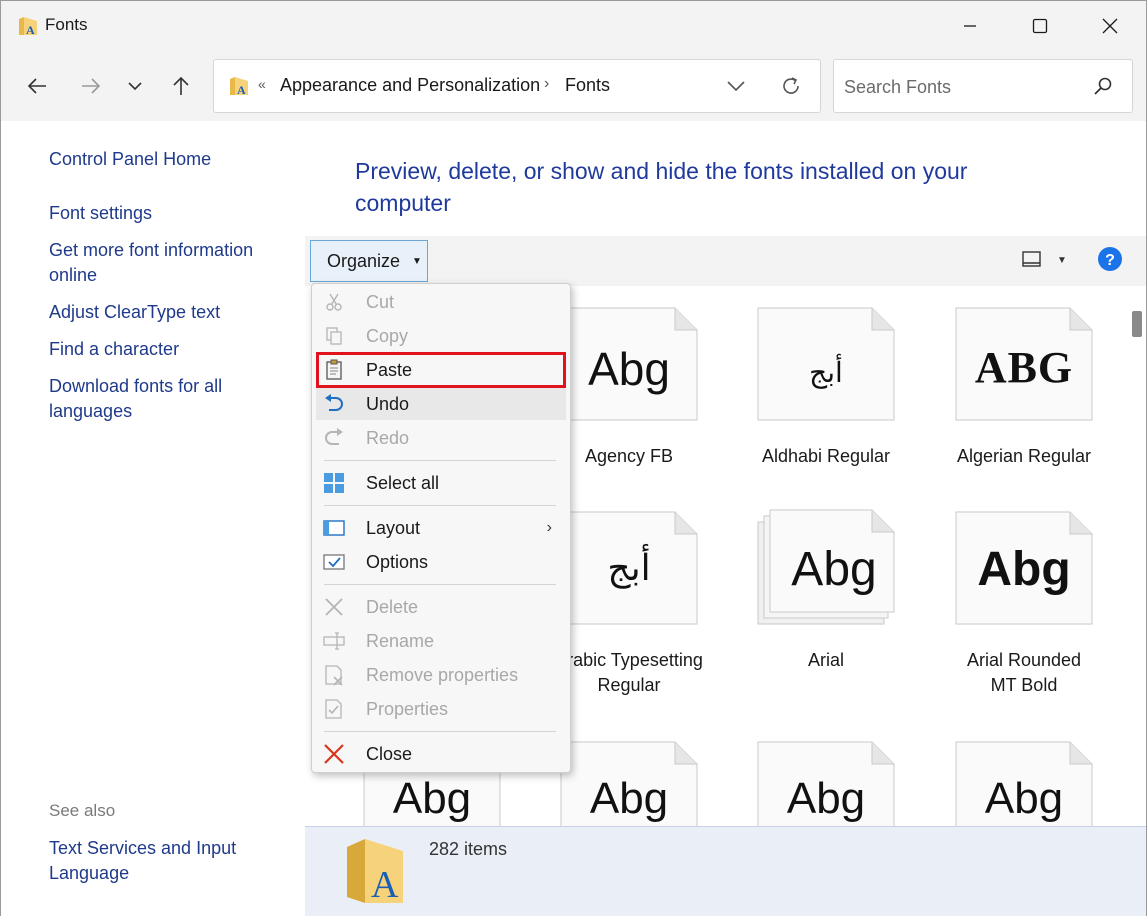  Describe the element at coordinates (587, 85) in the screenshot. I see `breadcrumb-fonts: Fonts` at that location.